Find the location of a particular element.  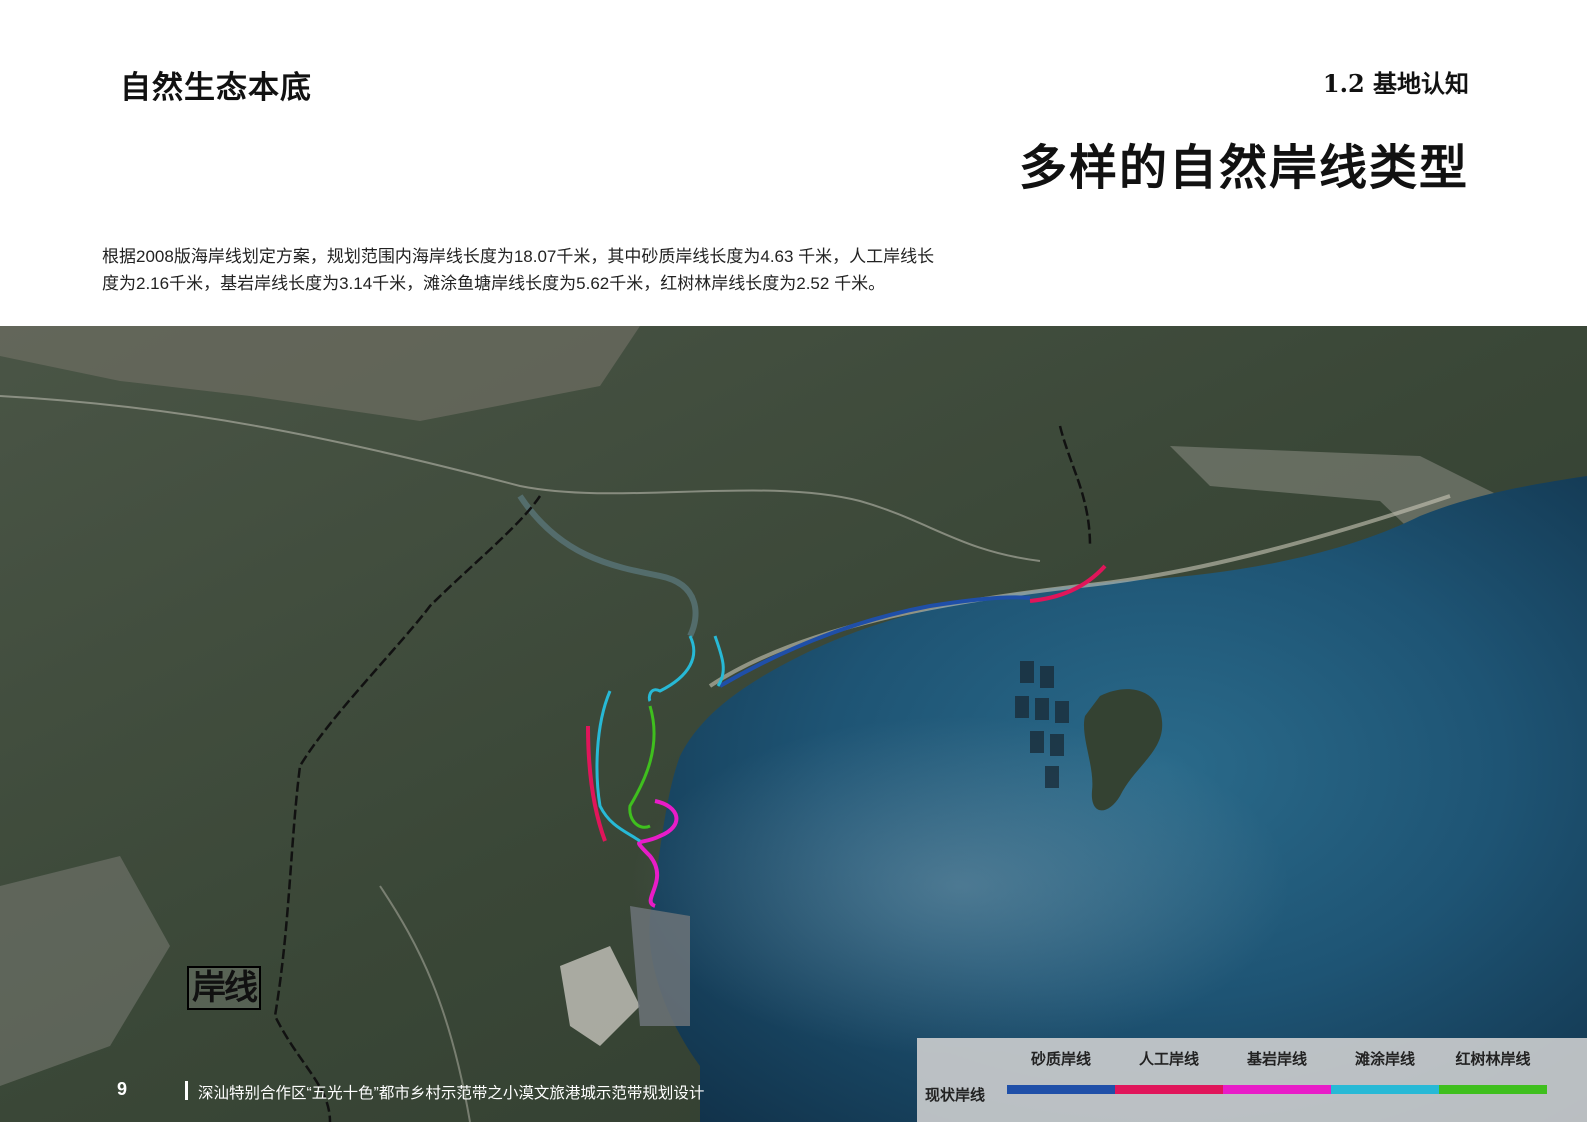

legend-label: 滩涂岸线 is located at coordinates (1384, 1059).